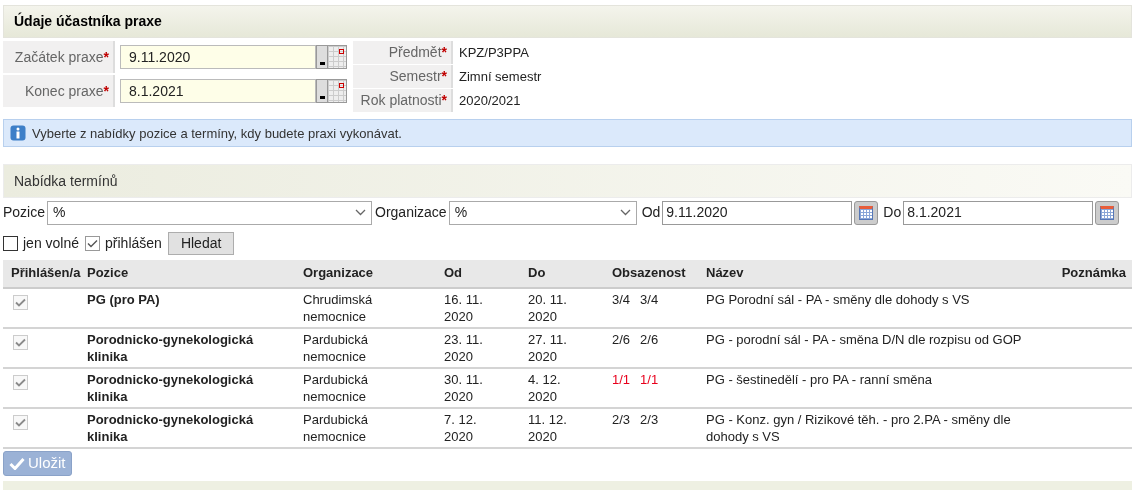 This screenshot has height=490, width=1135. What do you see at coordinates (548, 347) in the screenshot?
I see `table-cell-text: 27. 11. 2020` at bounding box center [548, 347].